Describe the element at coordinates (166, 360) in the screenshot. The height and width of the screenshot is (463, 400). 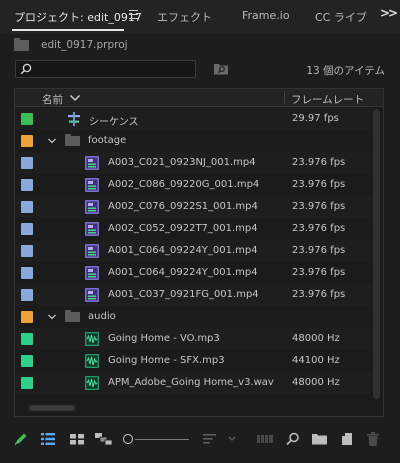
I see `item-name: Going Home - SFX.mp3` at that location.